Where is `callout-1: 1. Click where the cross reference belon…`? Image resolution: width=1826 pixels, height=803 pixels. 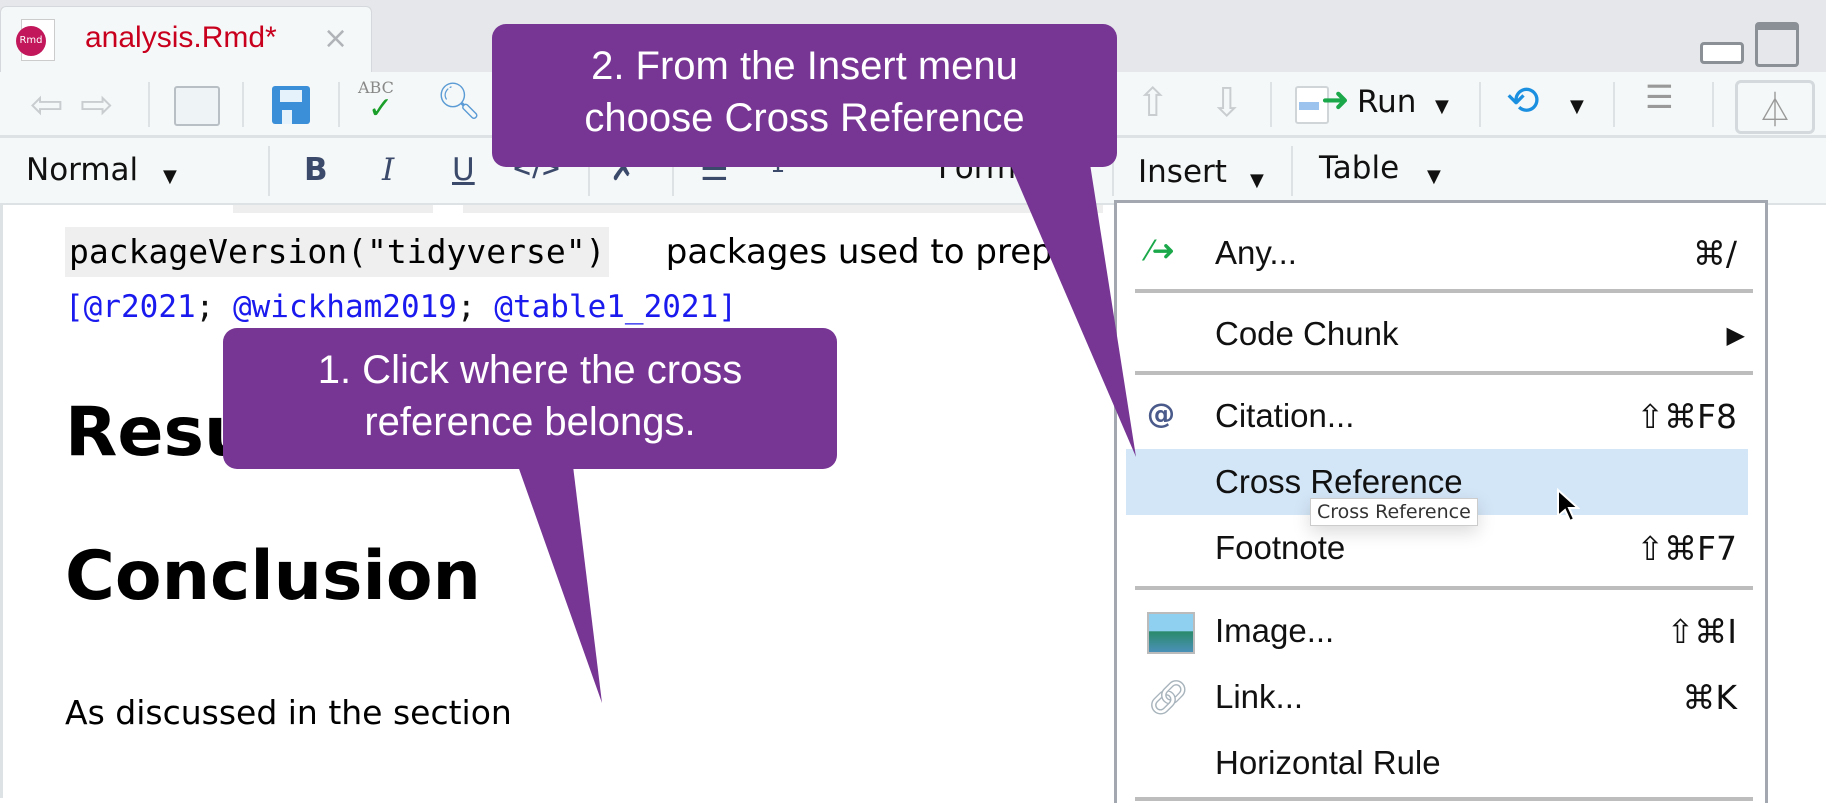 callout-1: 1. Click where the cross reference belon… is located at coordinates (530, 396).